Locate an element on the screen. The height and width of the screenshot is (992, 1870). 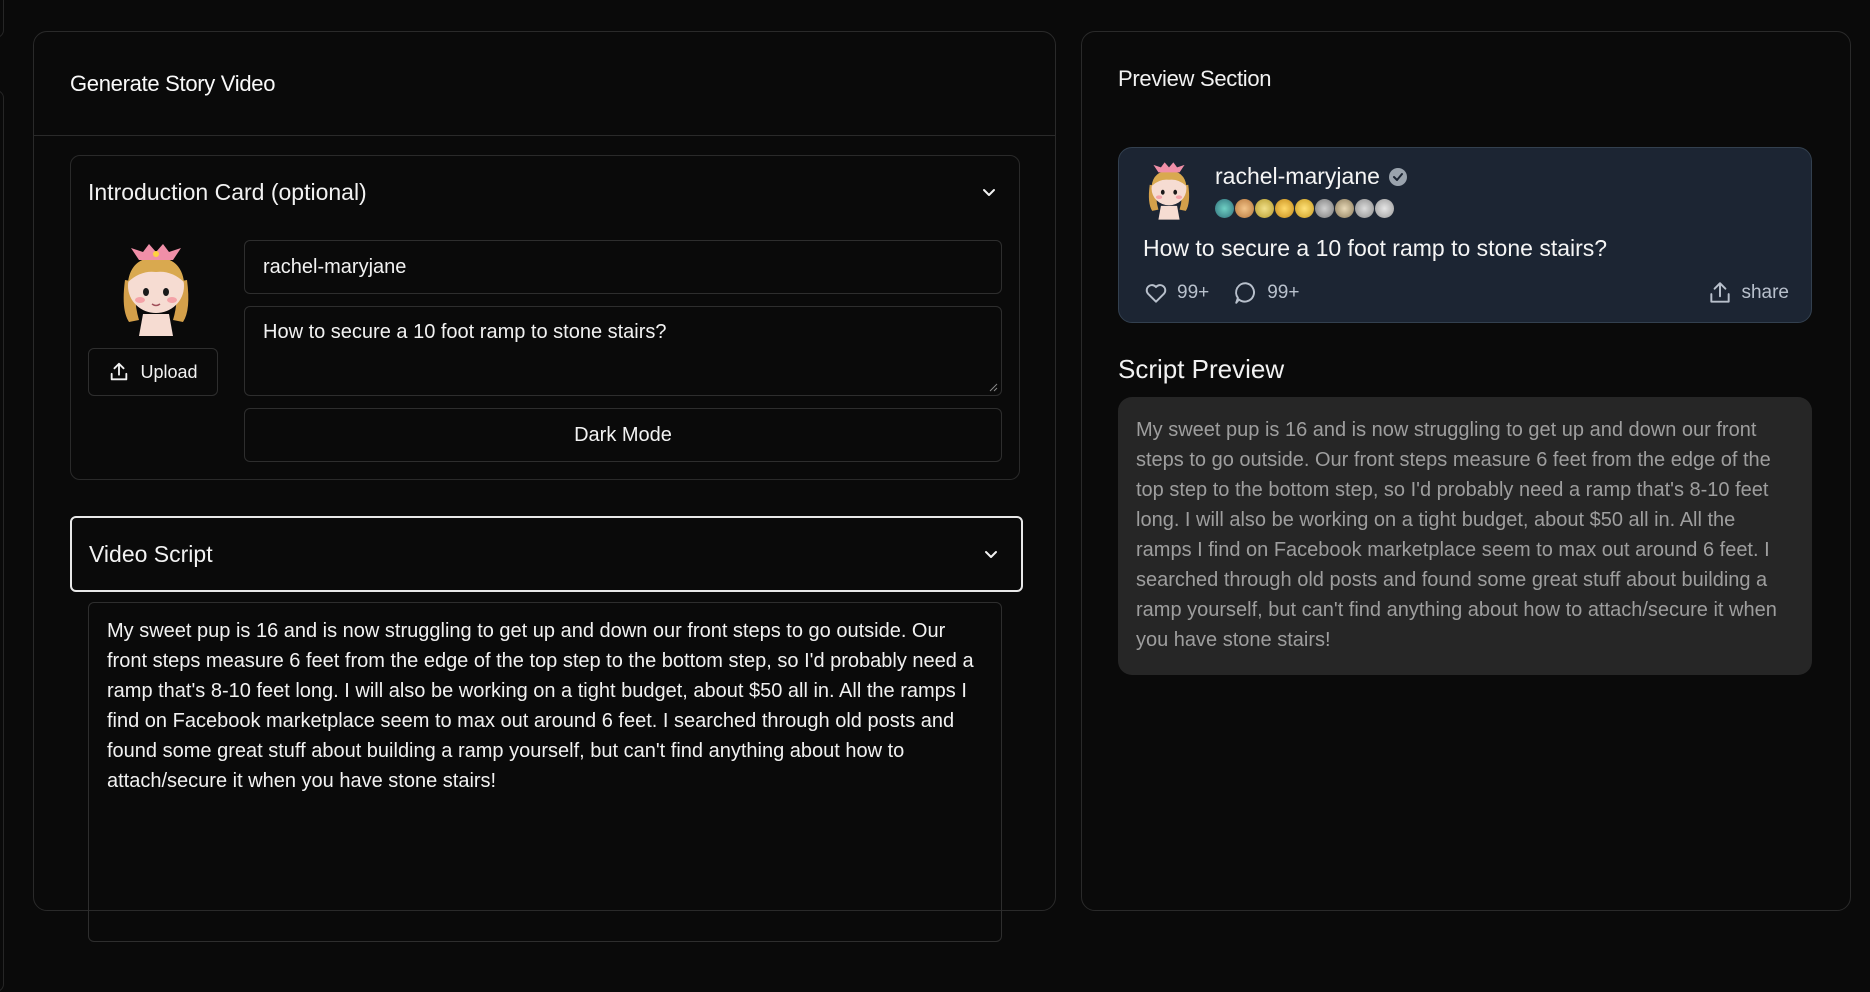
comment-button: 99+ is located at coordinates (1266, 293).